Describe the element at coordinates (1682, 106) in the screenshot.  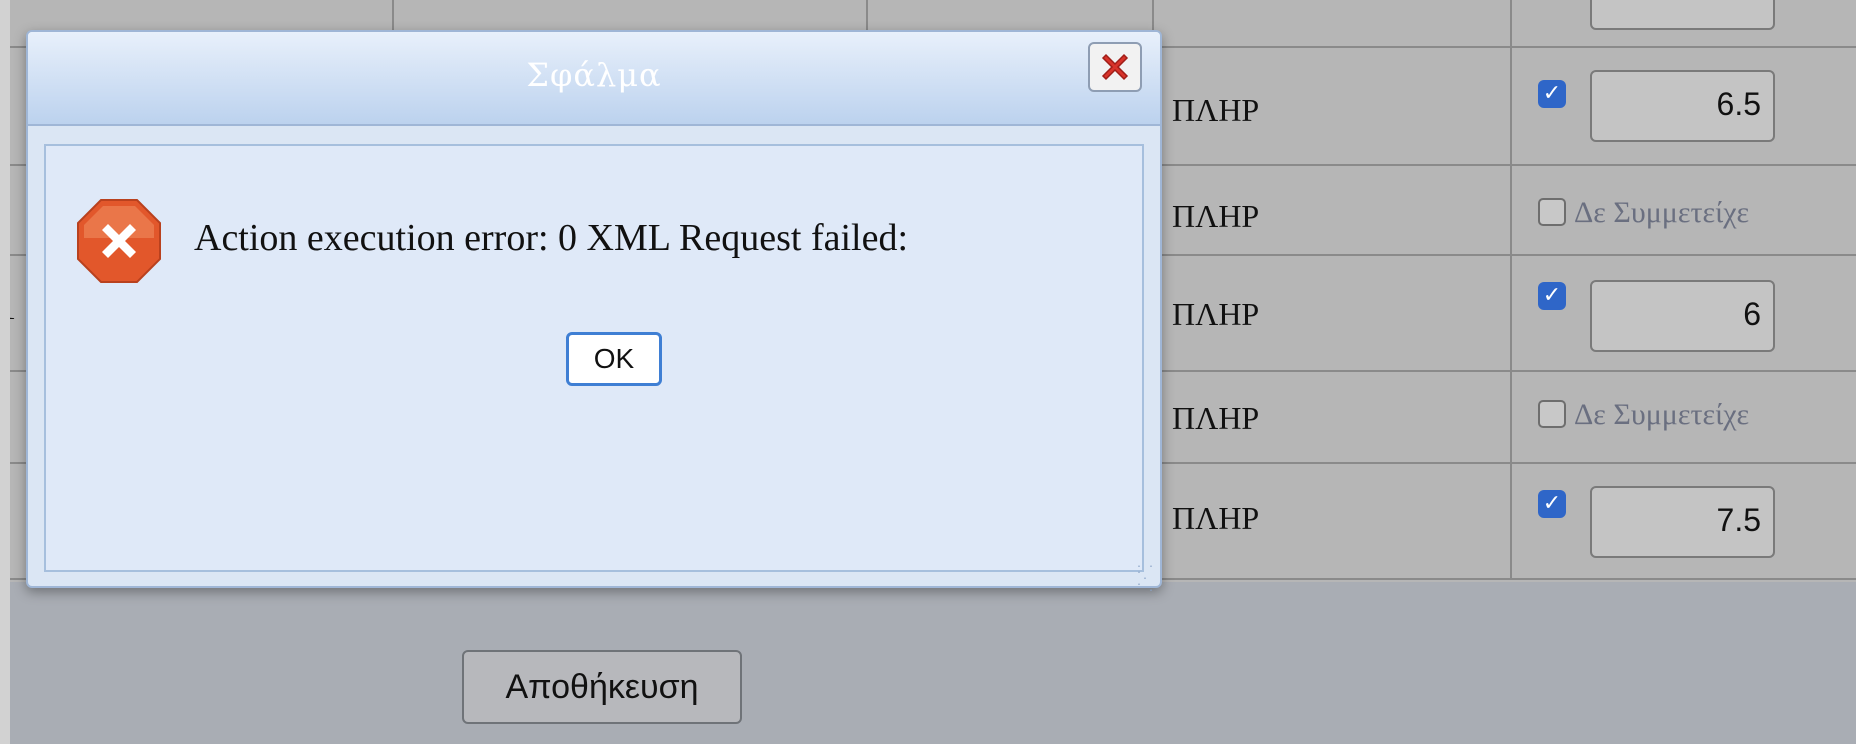
I see `grade-input: 6.5` at that location.